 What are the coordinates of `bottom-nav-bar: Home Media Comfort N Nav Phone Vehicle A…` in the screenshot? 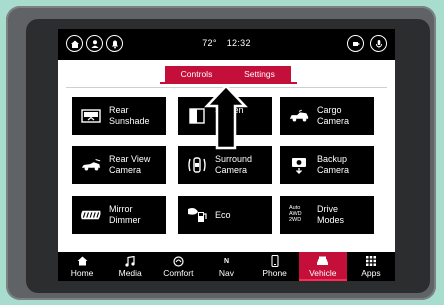 It's located at (226, 266).